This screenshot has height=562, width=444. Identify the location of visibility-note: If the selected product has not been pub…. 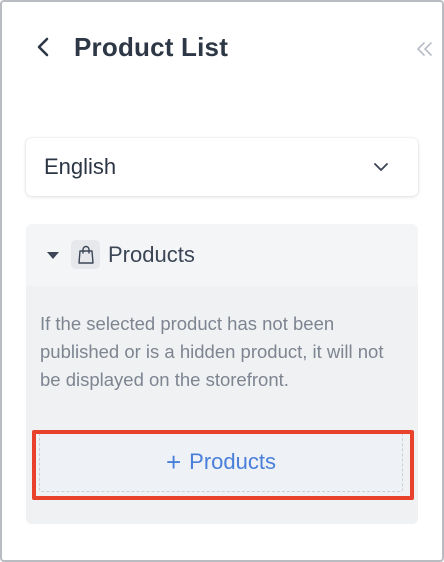
(212, 351).